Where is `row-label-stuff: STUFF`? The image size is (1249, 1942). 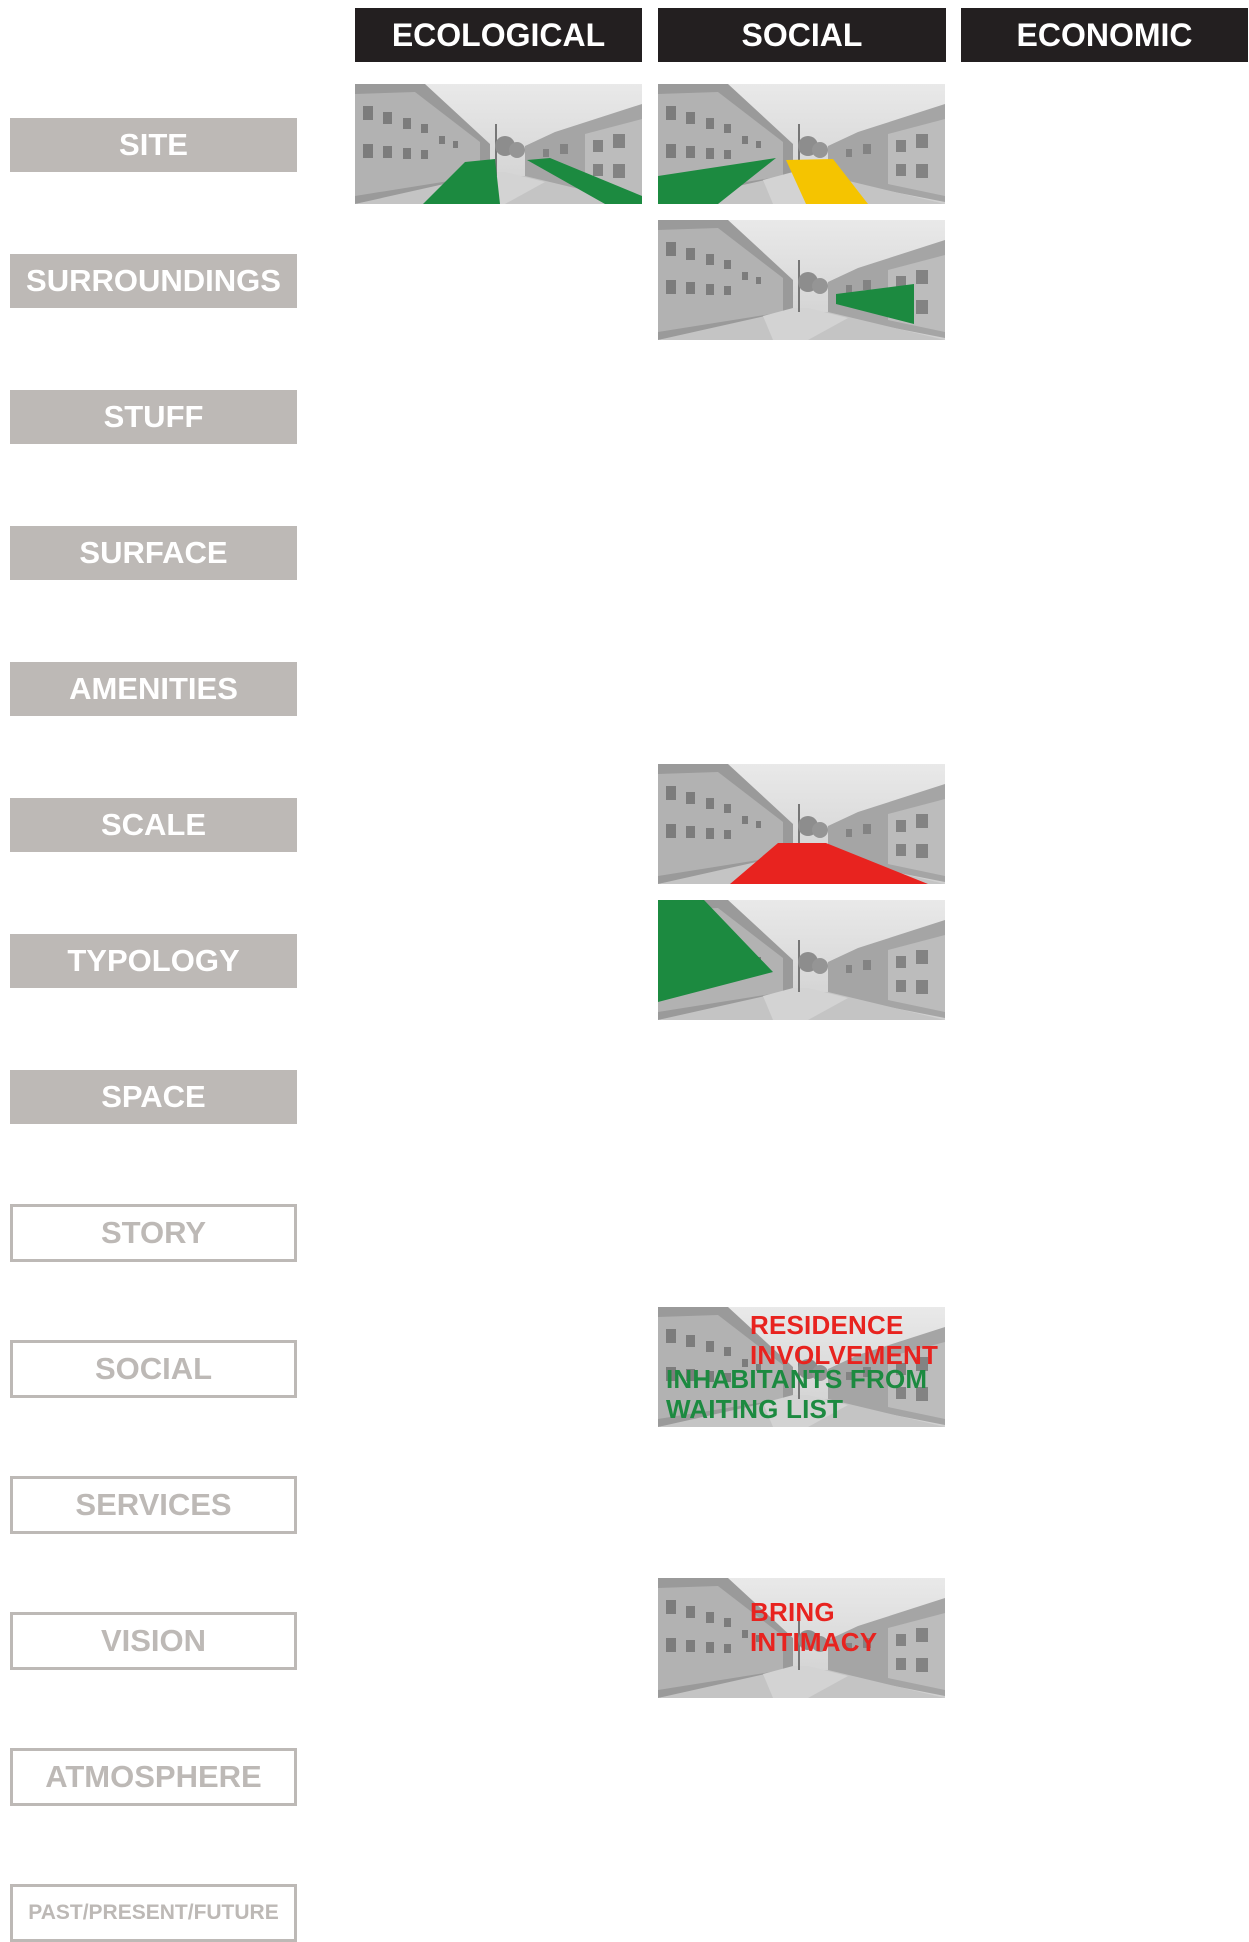 row-label-stuff: STUFF is located at coordinates (153, 417).